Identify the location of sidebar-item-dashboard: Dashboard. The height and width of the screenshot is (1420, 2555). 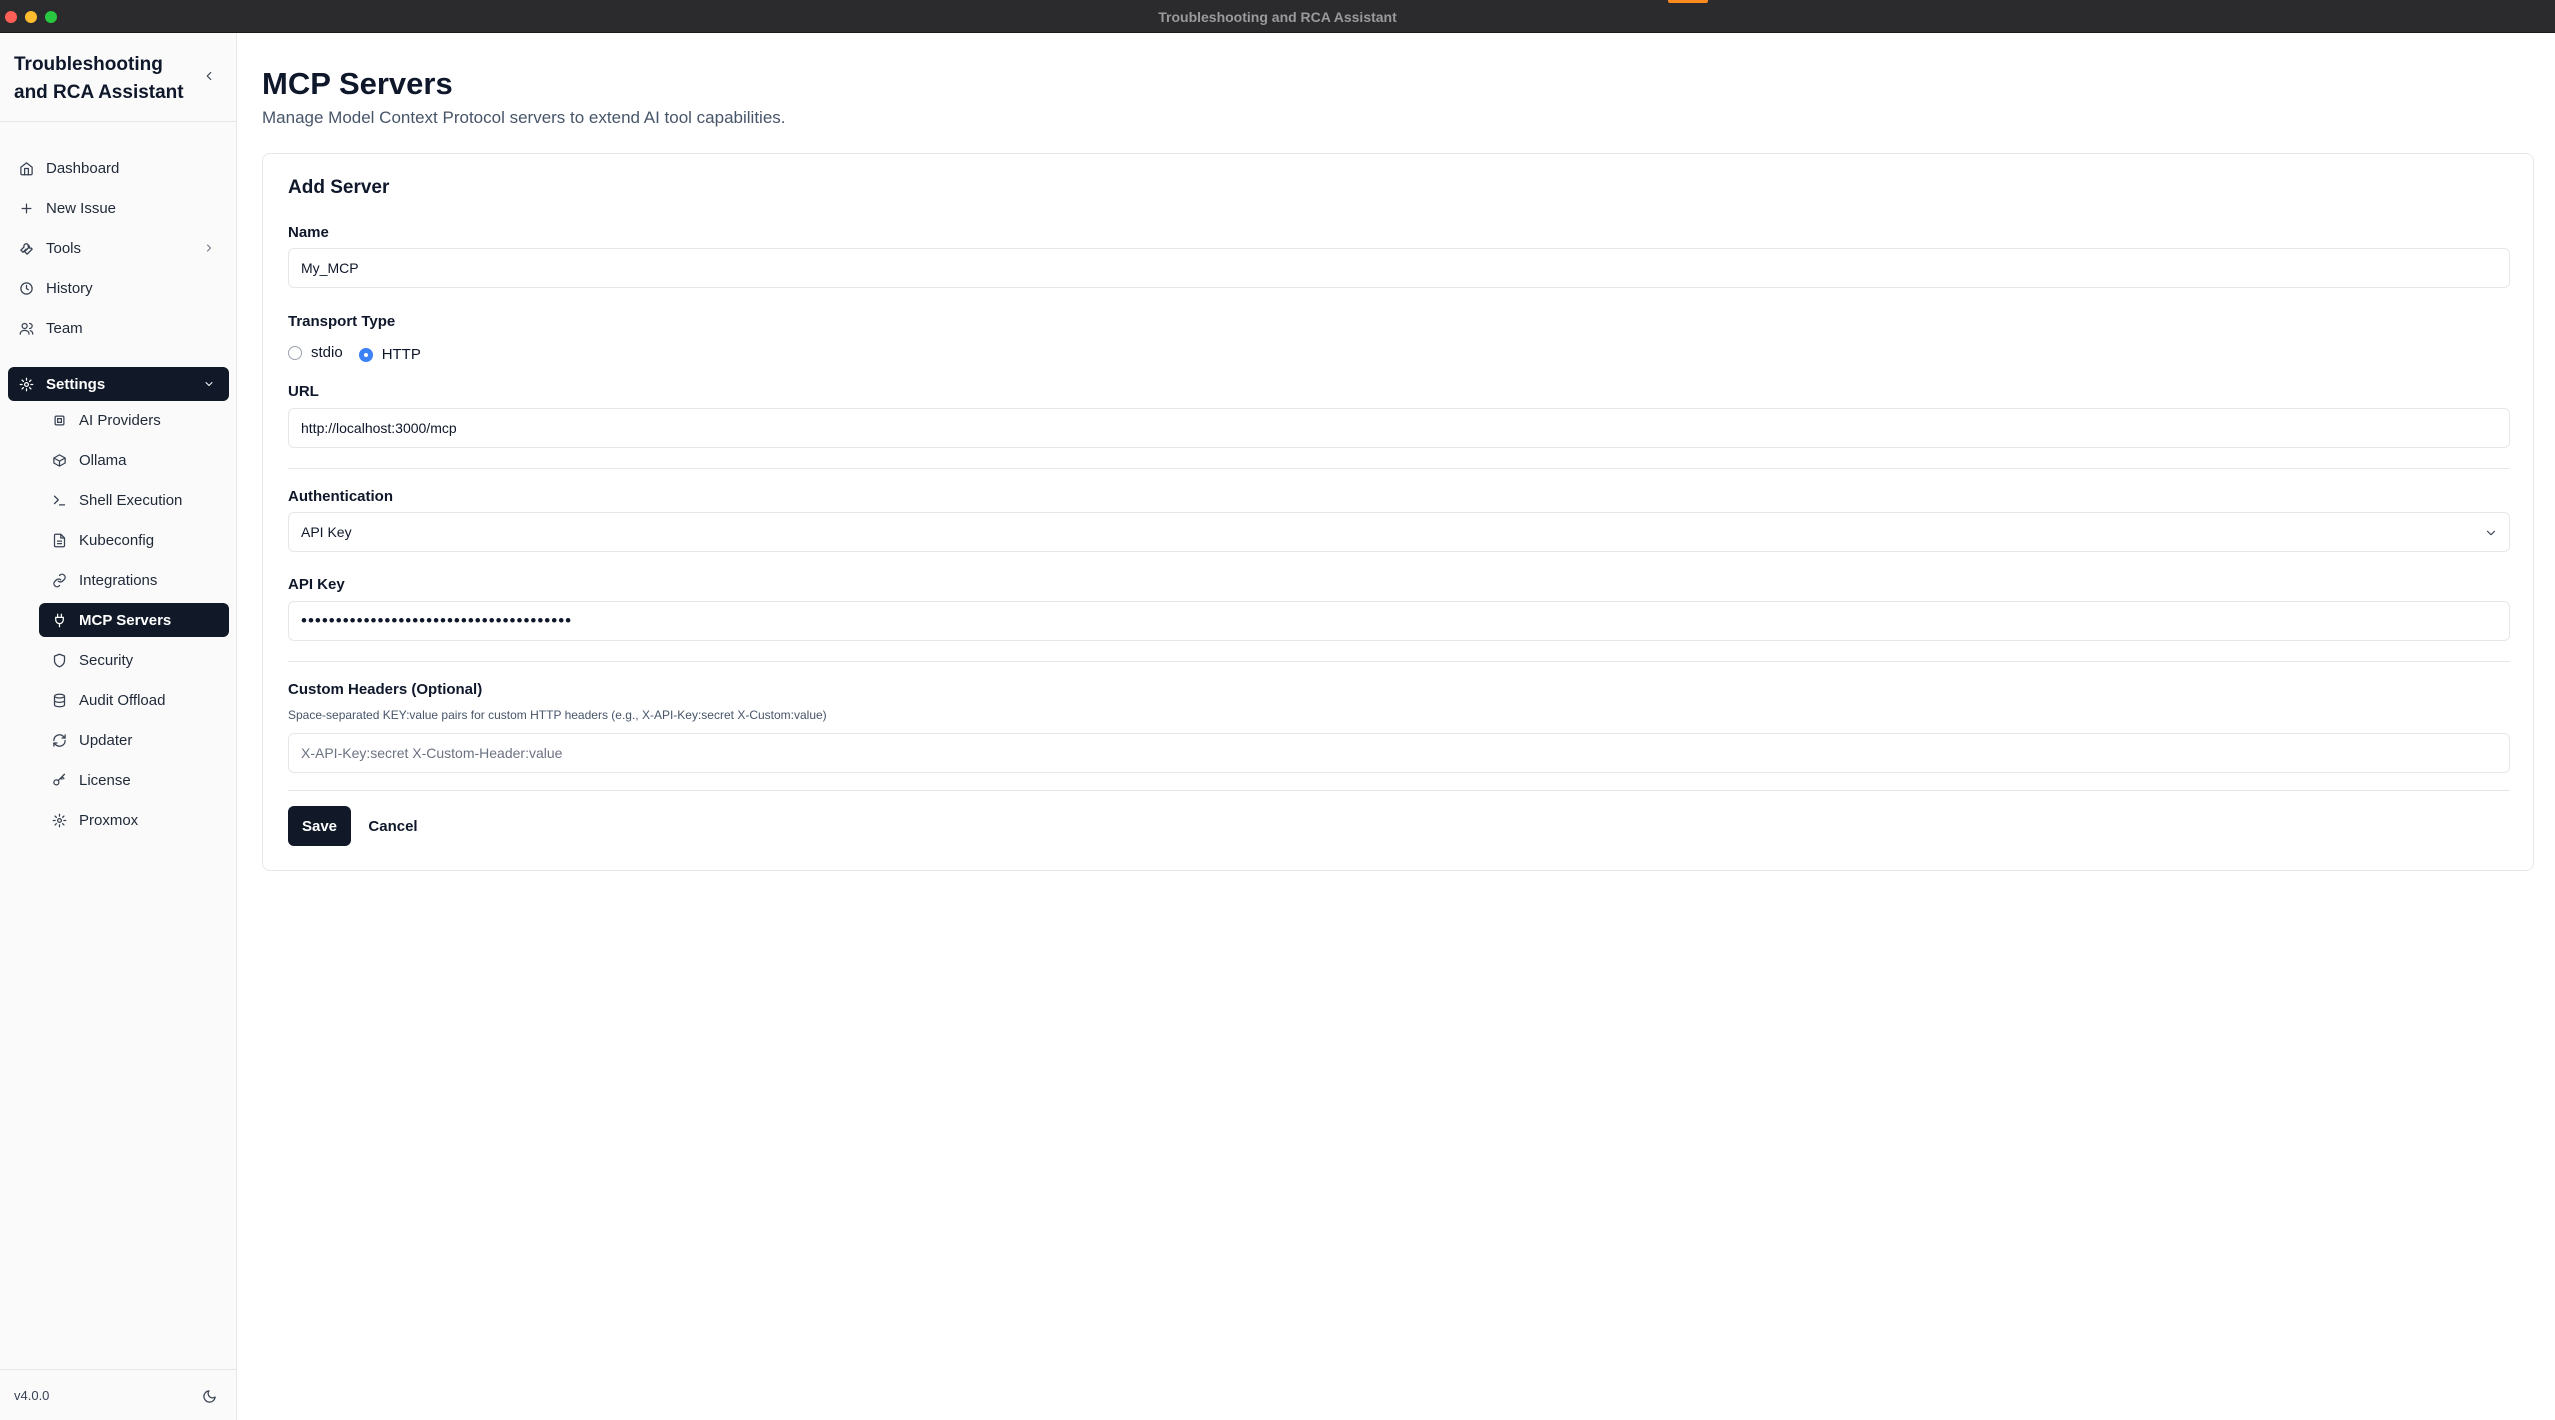
(118, 168).